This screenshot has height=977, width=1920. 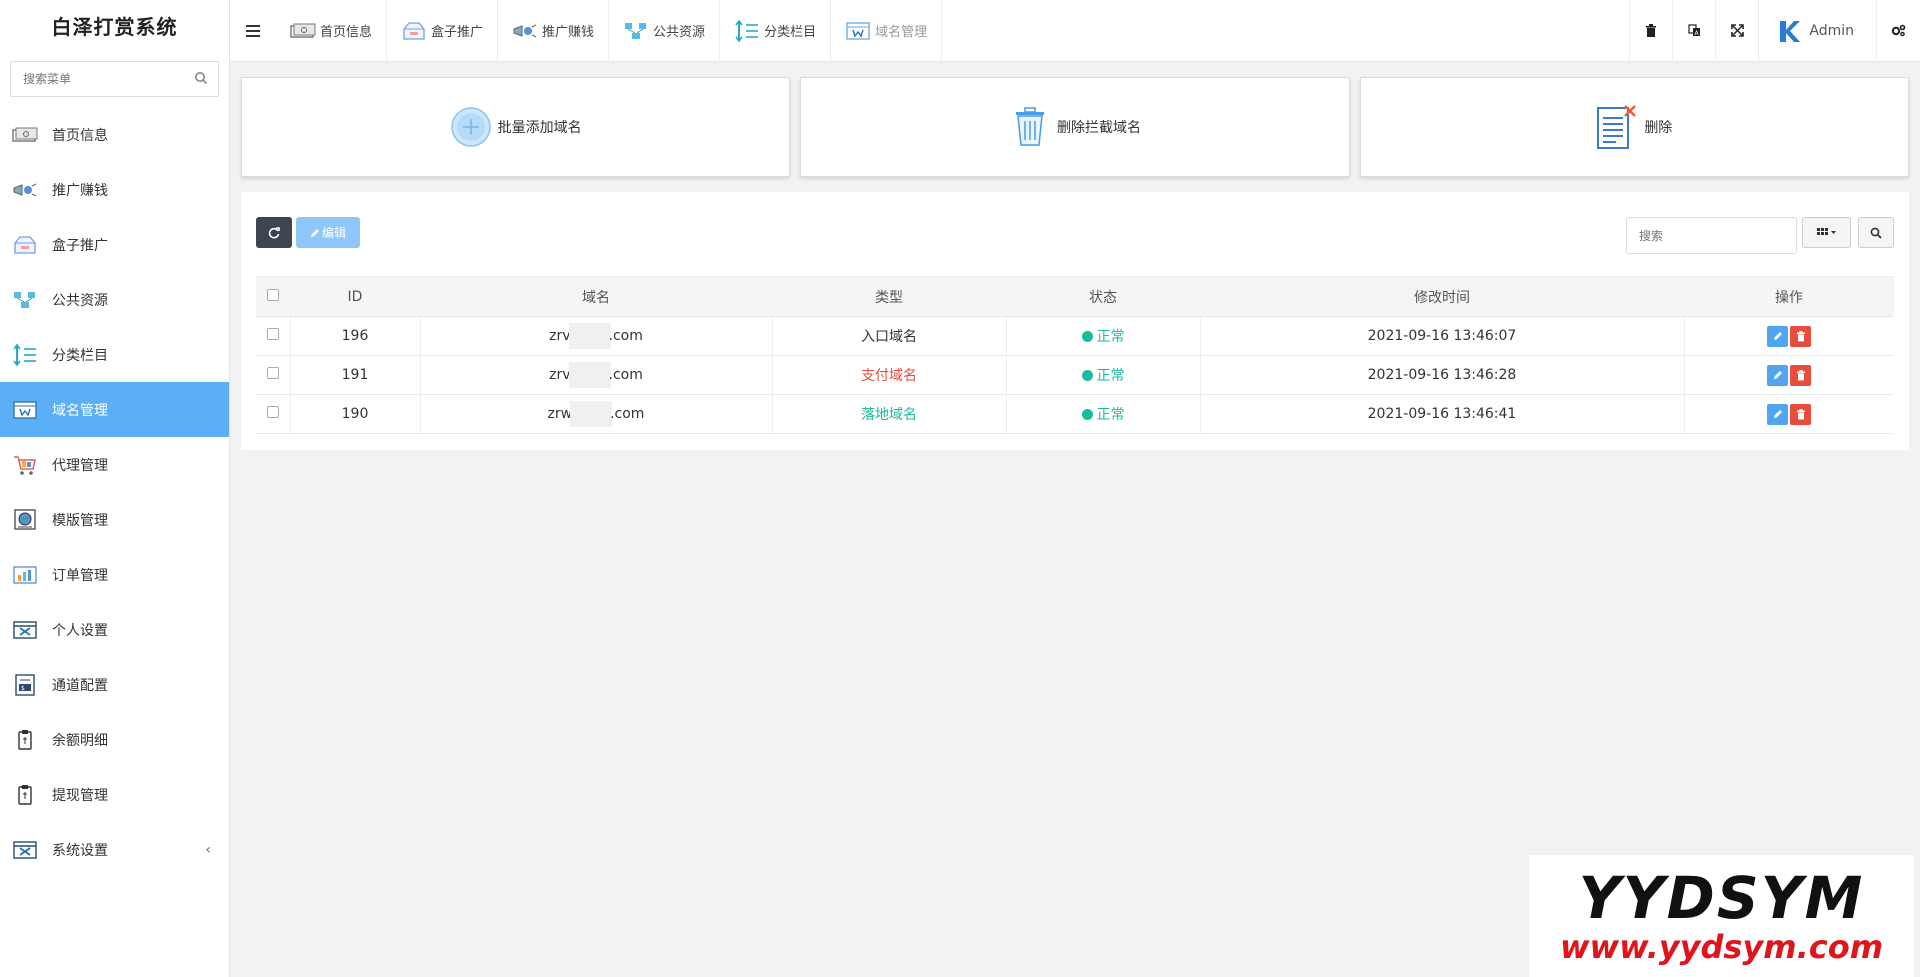 I want to click on column-header-id: ID, so click(x=355, y=296).